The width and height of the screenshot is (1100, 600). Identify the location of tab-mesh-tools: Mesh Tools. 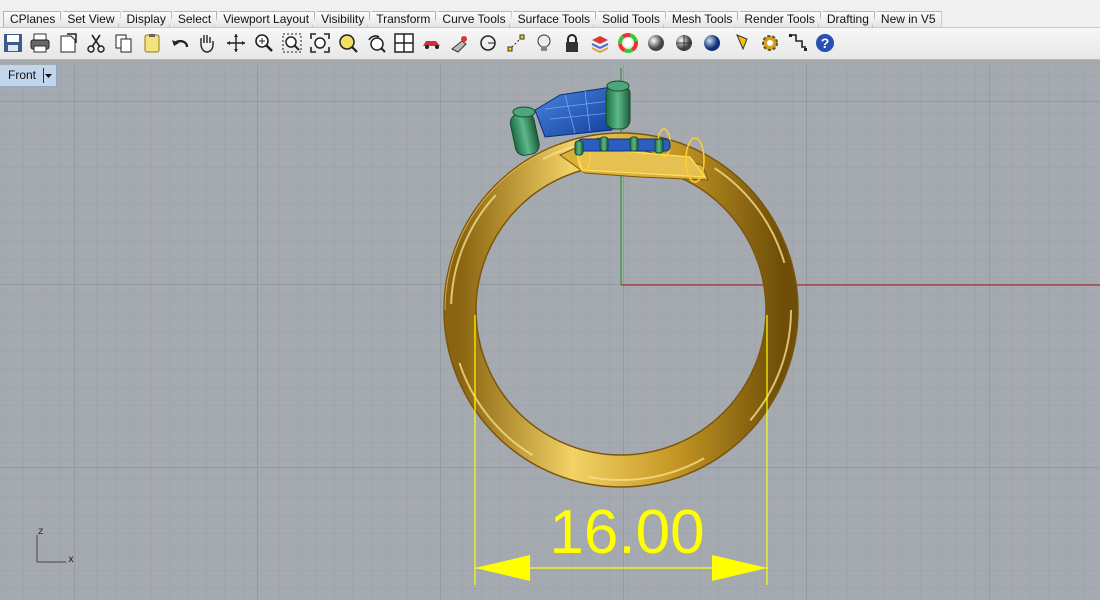
(700, 19).